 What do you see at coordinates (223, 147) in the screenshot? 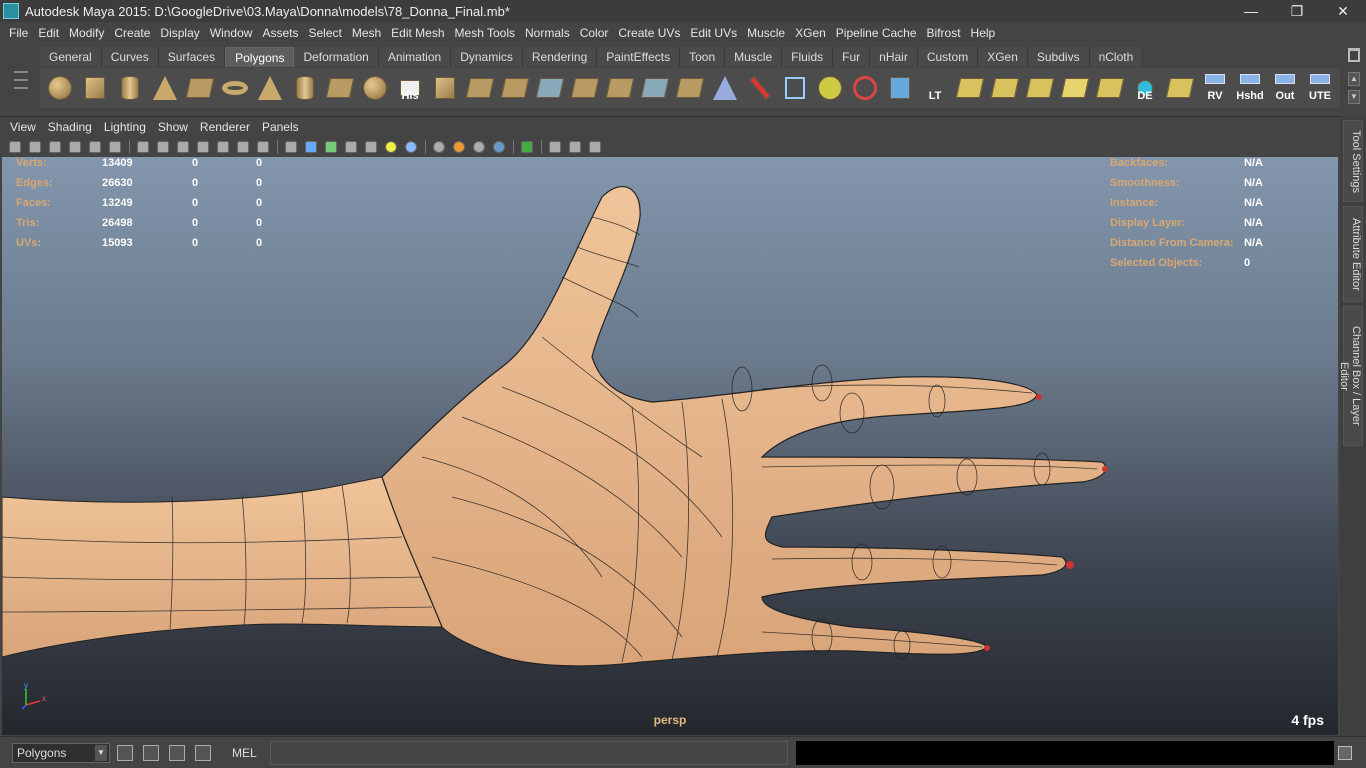
I see `field-chart-icon` at bounding box center [223, 147].